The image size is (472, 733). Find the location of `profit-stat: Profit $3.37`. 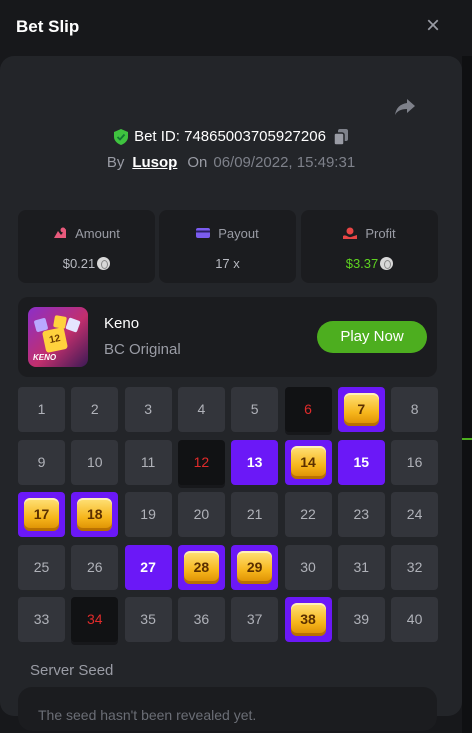

profit-stat: Profit $3.37 is located at coordinates (369, 246).